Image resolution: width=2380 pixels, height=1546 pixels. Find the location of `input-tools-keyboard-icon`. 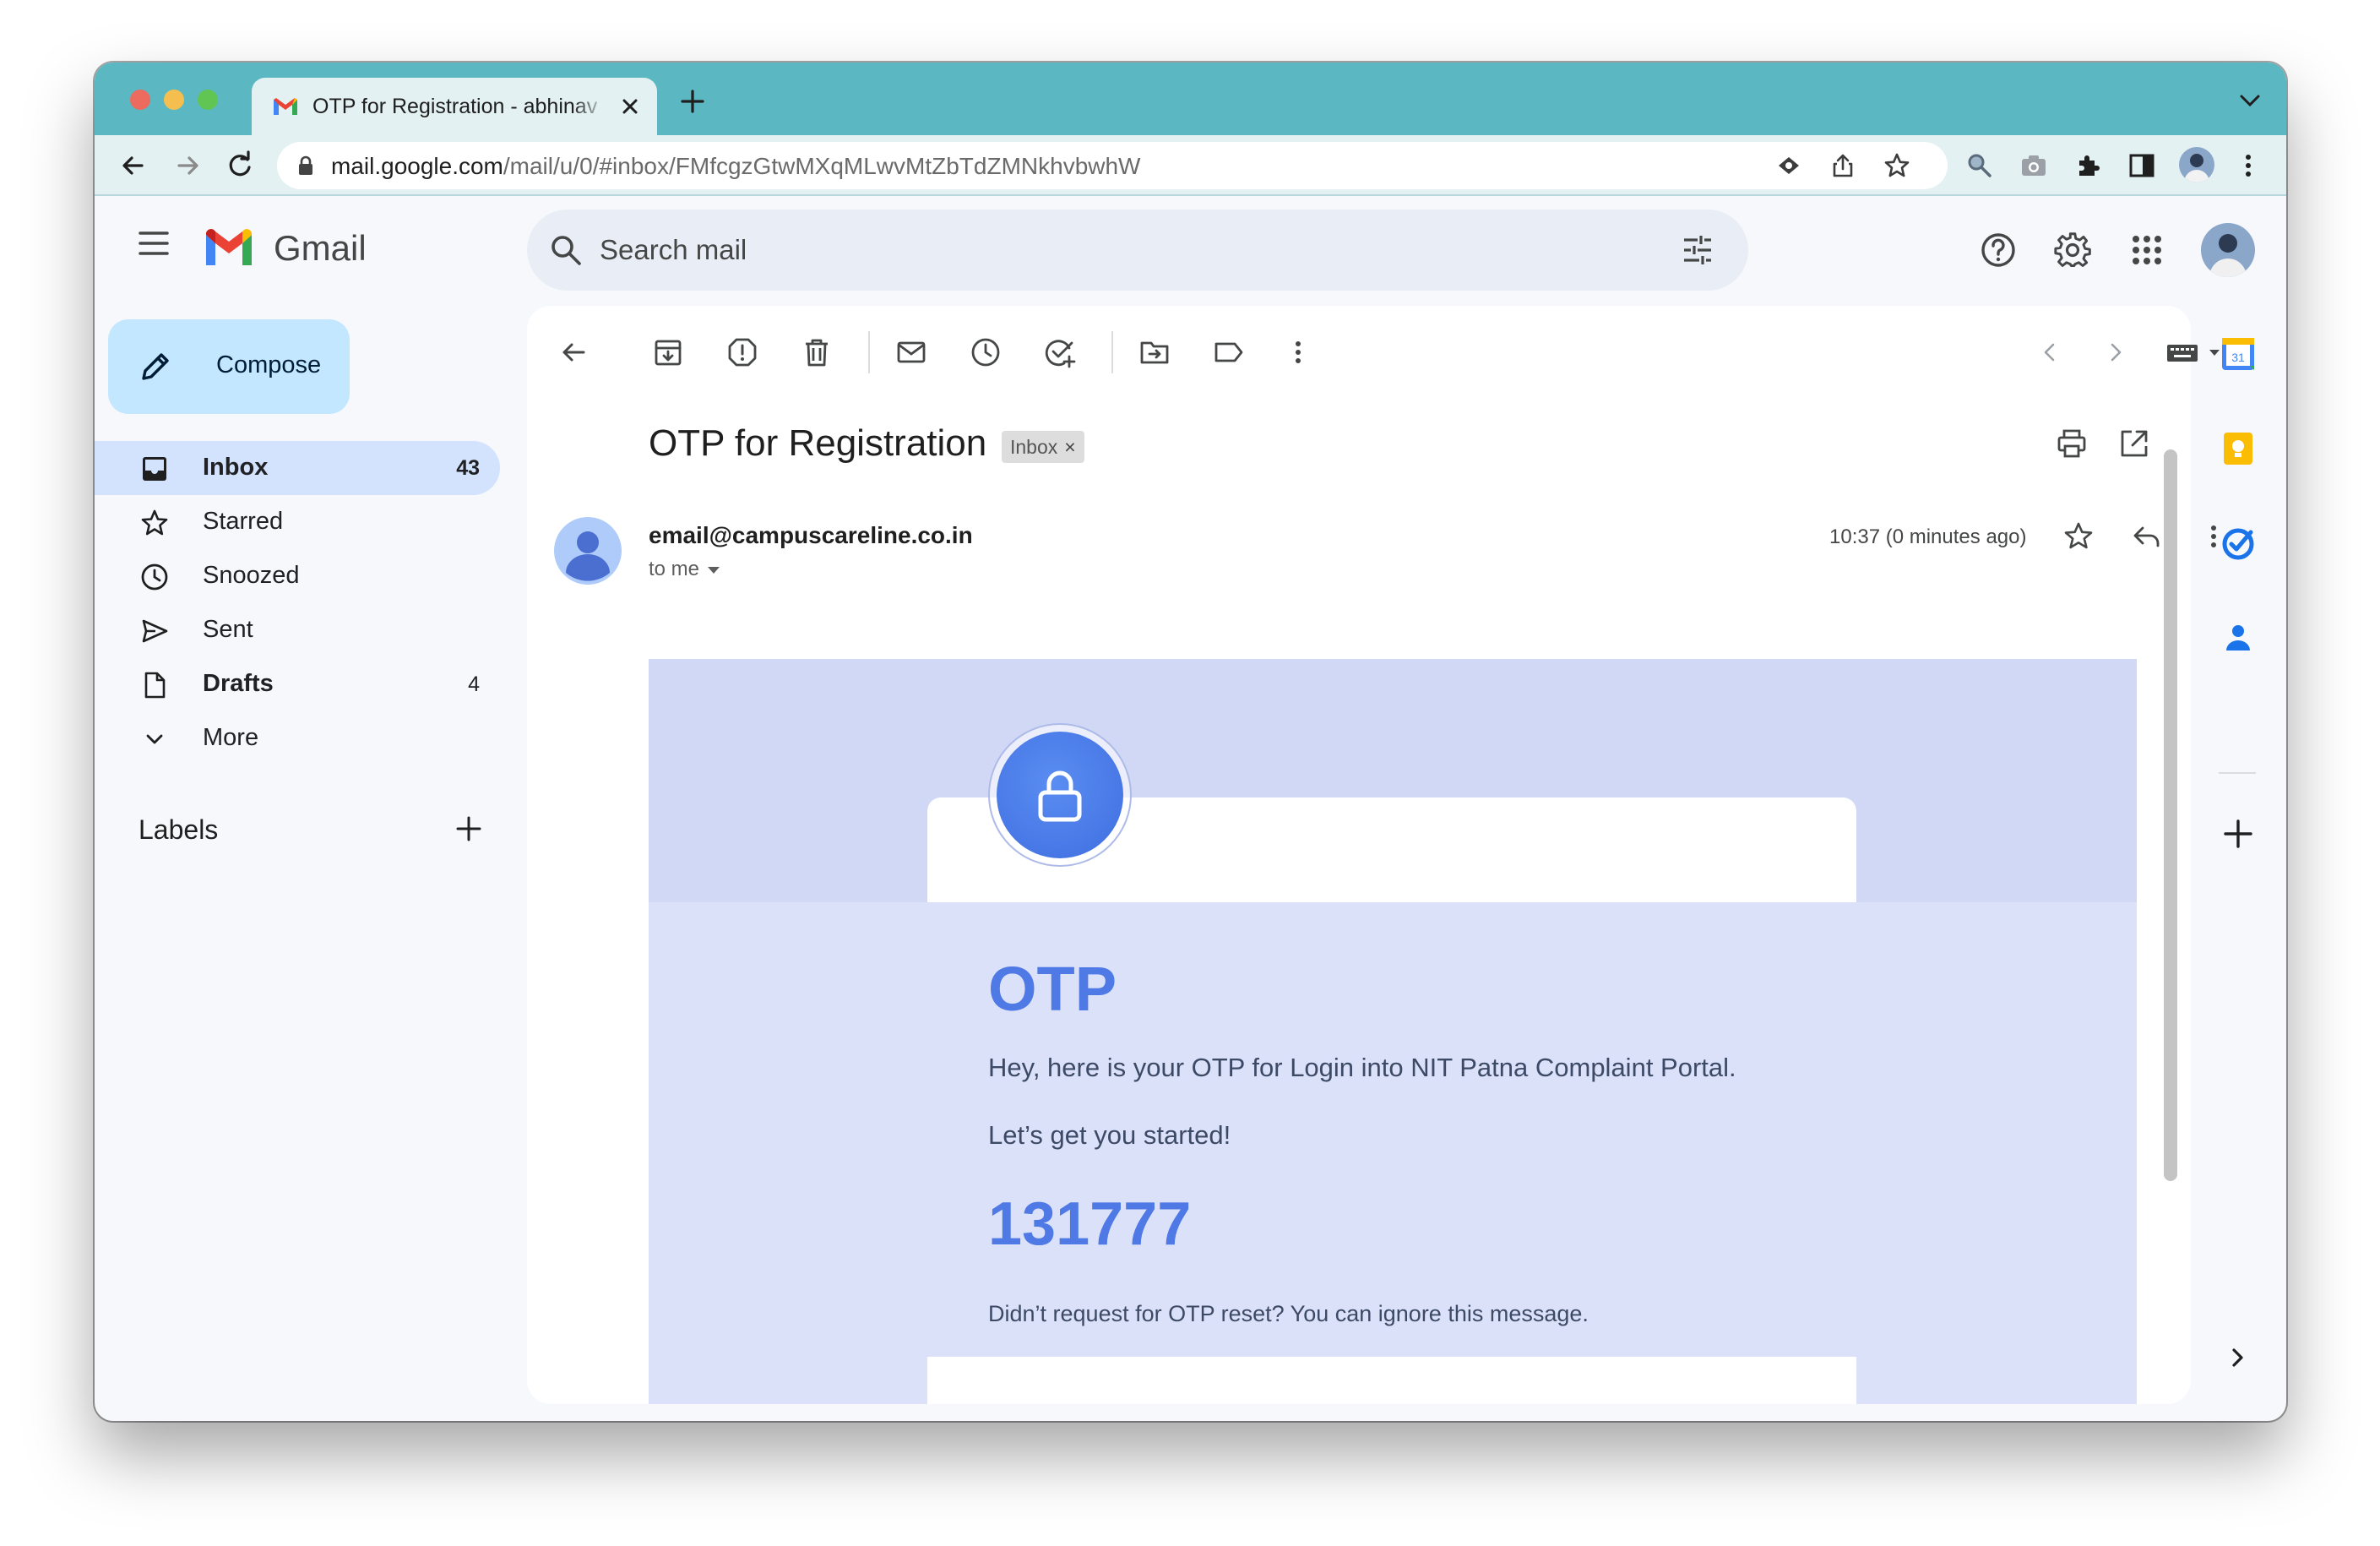

input-tools-keyboard-icon is located at coordinates (2195, 352).